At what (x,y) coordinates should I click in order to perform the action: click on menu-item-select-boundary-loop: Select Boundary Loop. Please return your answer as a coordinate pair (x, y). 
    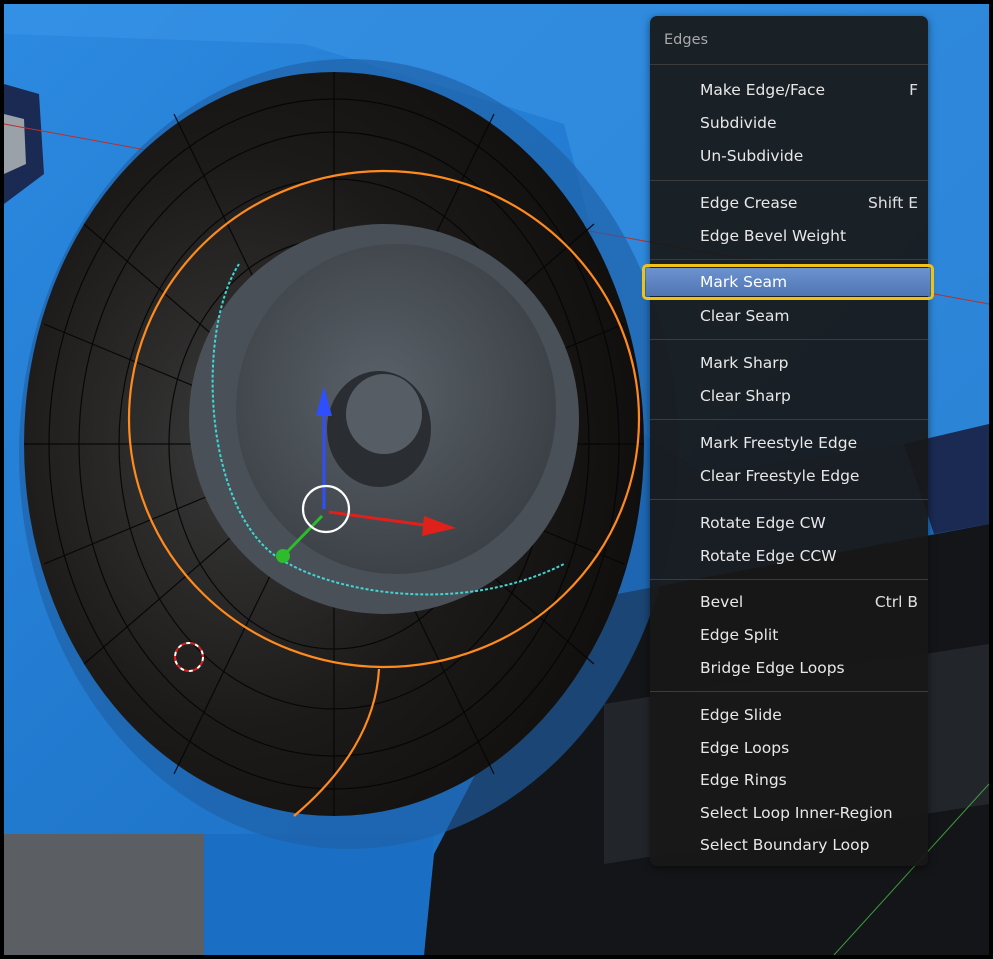
    Looking at the image, I should click on (789, 845).